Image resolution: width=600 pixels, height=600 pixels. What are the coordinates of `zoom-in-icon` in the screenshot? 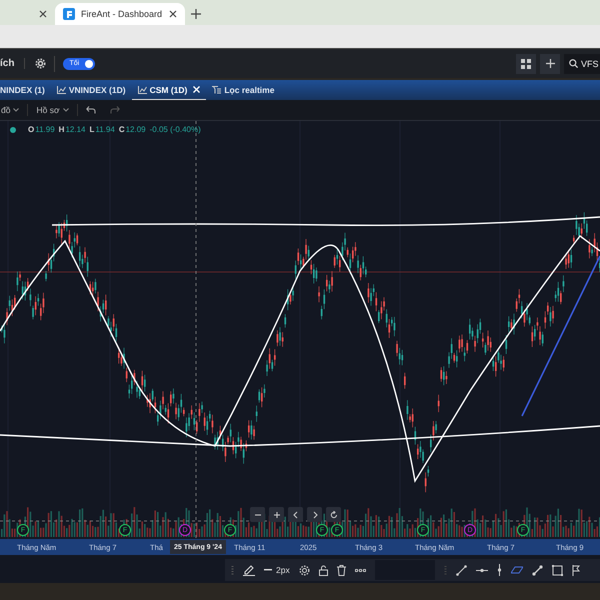 It's located at (276, 514).